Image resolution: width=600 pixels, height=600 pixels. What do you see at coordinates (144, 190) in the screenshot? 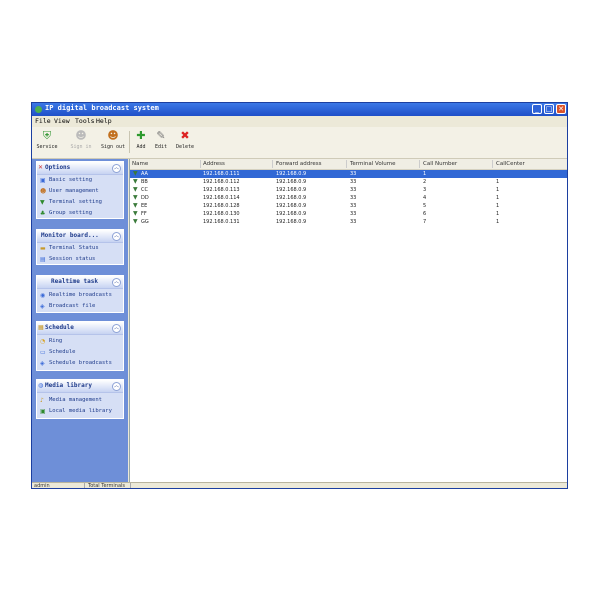
I see `table-cell: CC` at bounding box center [144, 190].